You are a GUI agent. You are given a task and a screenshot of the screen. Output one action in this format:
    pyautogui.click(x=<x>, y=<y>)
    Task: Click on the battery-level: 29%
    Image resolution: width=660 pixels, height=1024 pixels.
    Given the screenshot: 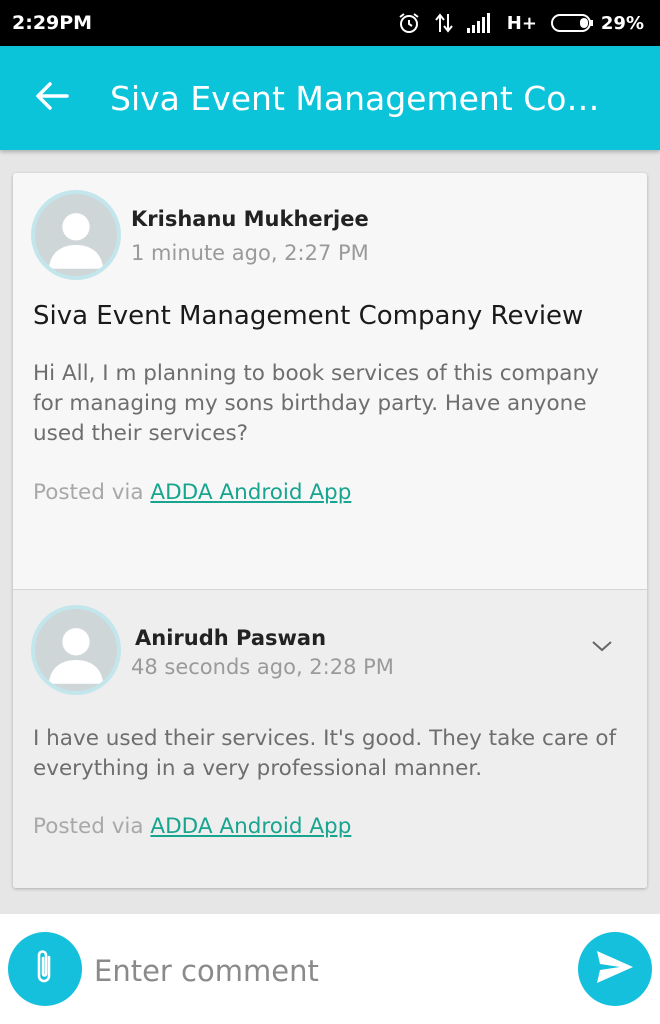 What is the action you would take?
    pyautogui.click(x=622, y=23)
    